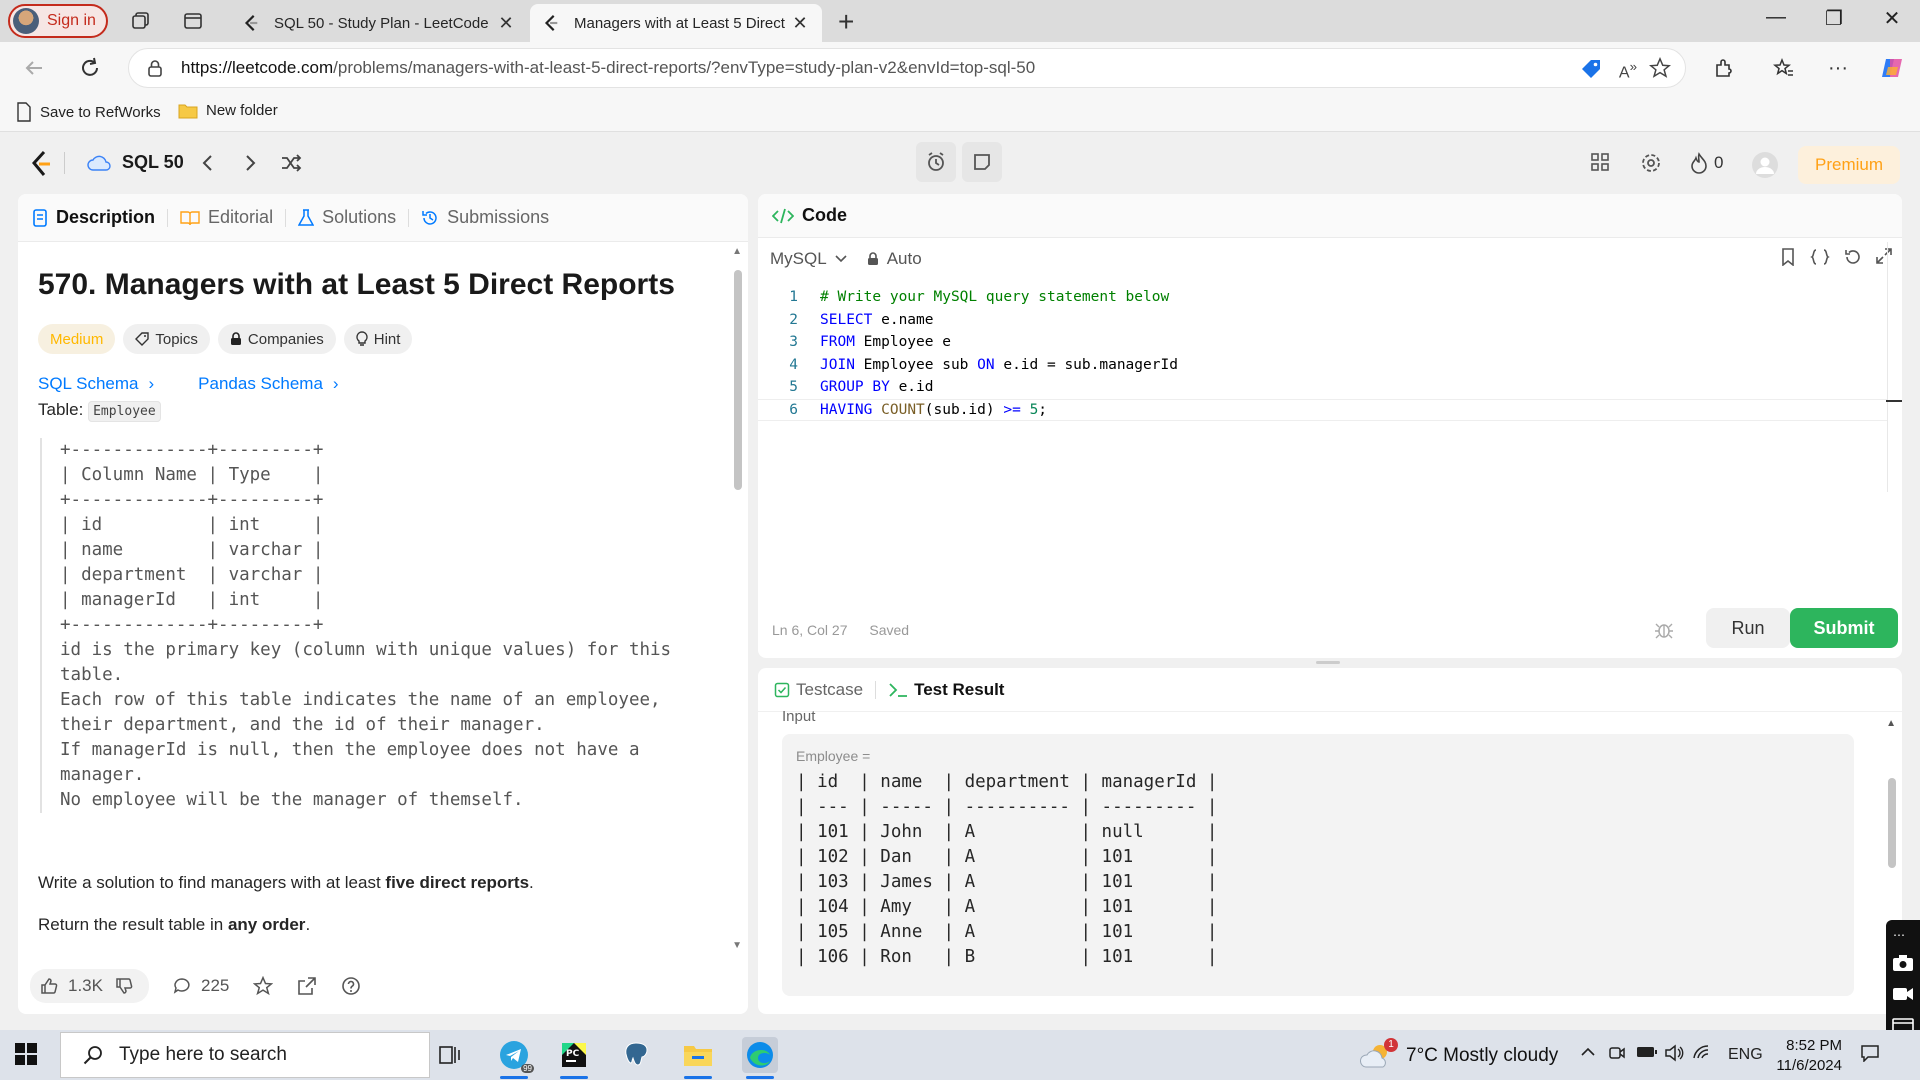 This screenshot has height=1080, width=1920. Describe the element at coordinates (1328, 662) in the screenshot. I see `panel-resize-handle` at that location.